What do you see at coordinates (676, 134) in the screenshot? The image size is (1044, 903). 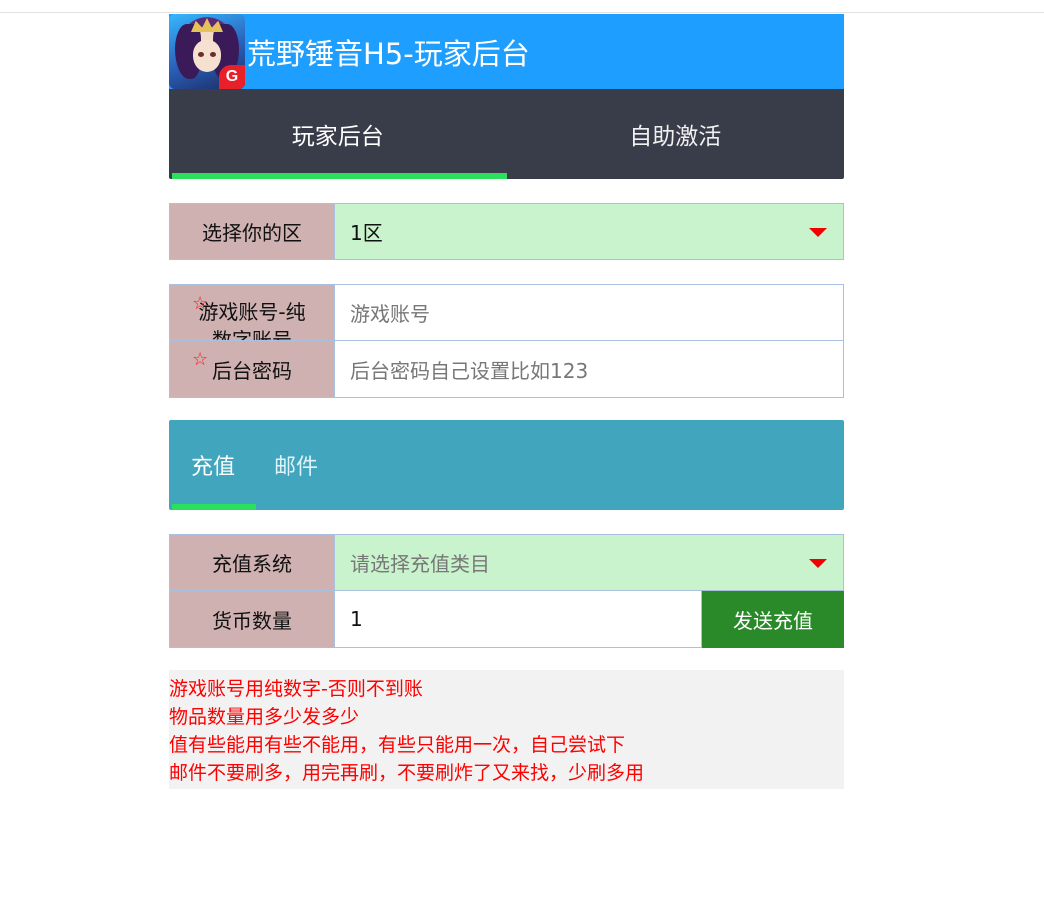 I see `tab-self-activation: 自助激活` at bounding box center [676, 134].